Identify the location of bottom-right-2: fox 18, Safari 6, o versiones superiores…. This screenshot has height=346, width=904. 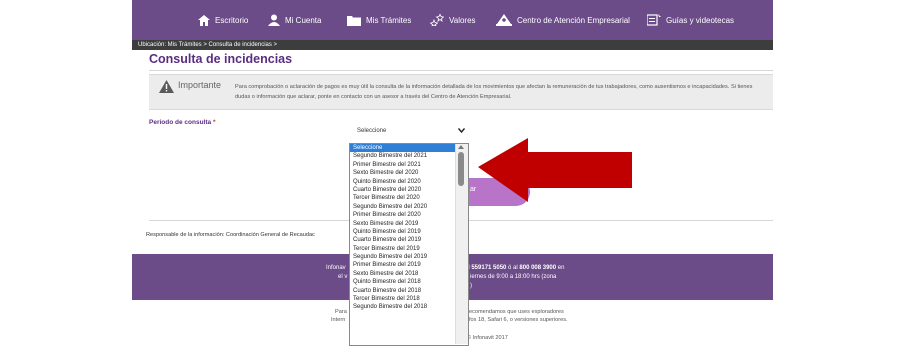
(518, 320).